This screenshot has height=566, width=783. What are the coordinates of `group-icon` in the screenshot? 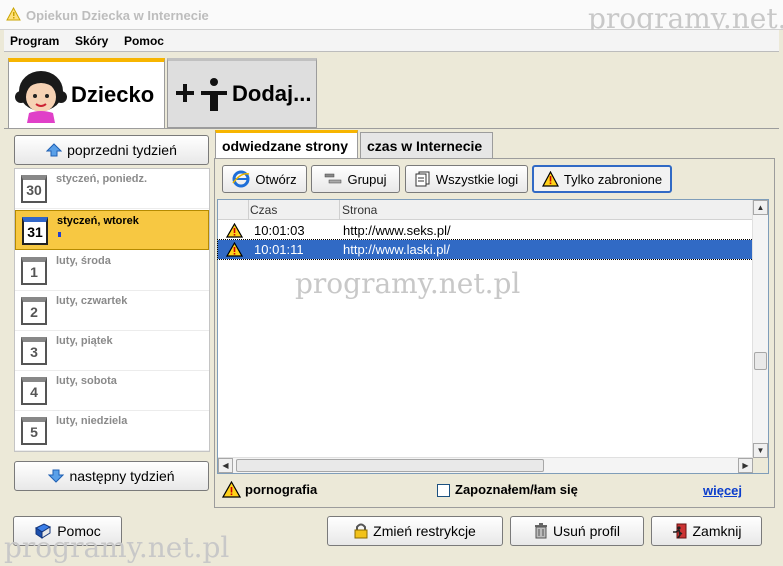 It's located at (333, 178).